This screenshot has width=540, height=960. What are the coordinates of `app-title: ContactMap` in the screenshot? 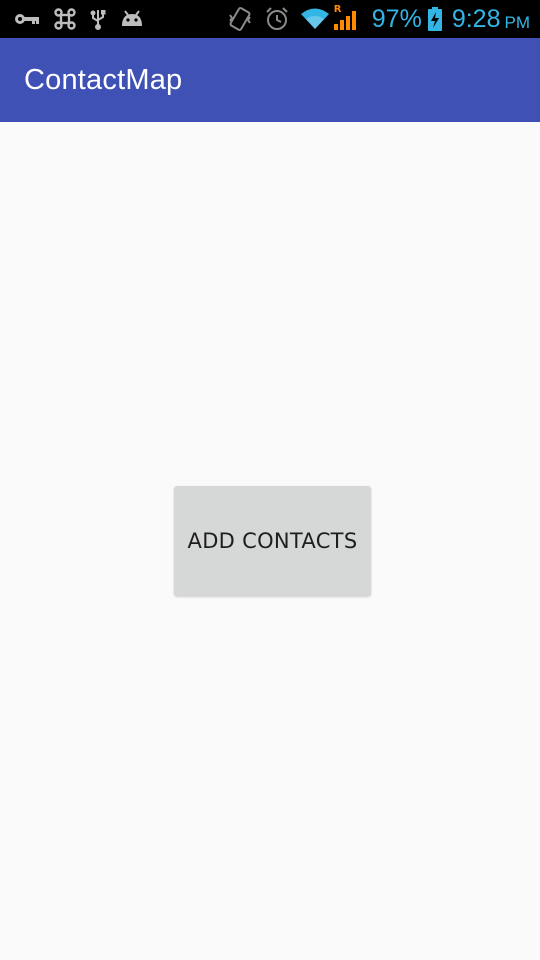 It's located at (103, 80).